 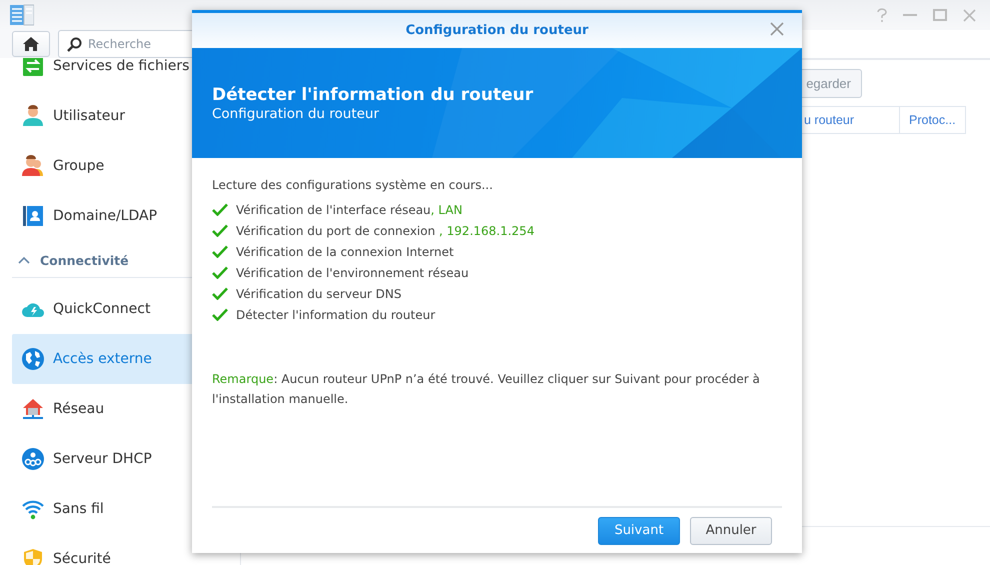 What do you see at coordinates (336, 315) in the screenshot?
I see `check-text: Détecter l'information du routeur` at bounding box center [336, 315].